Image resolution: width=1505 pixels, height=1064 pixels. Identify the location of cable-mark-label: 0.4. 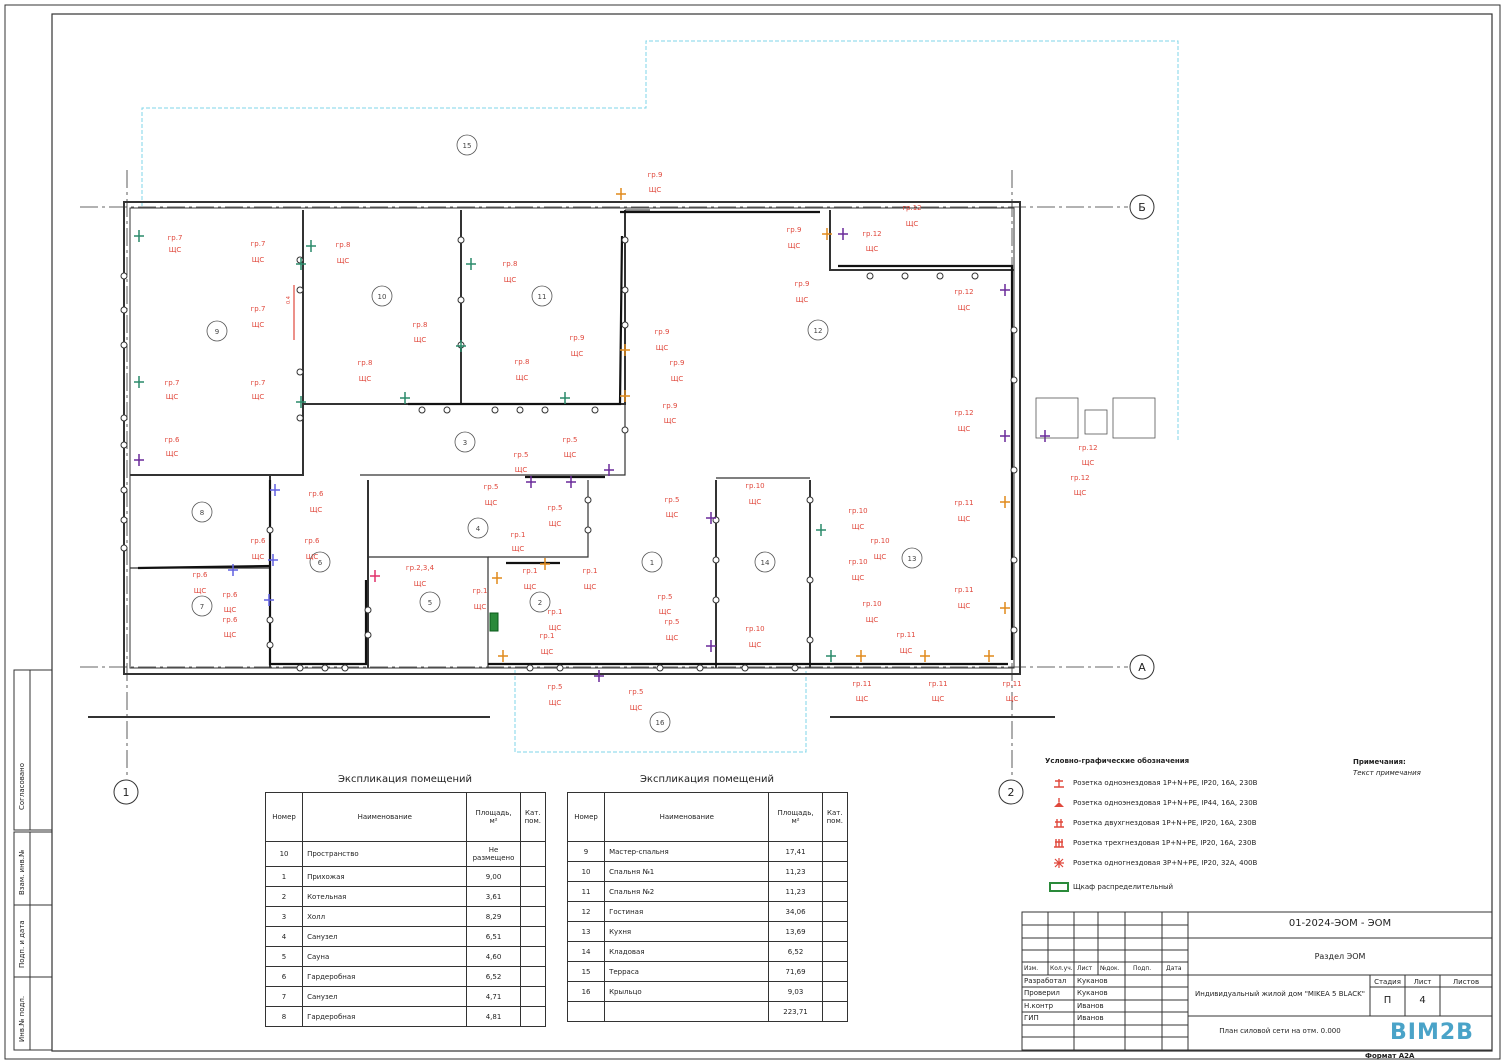
(289, 300).